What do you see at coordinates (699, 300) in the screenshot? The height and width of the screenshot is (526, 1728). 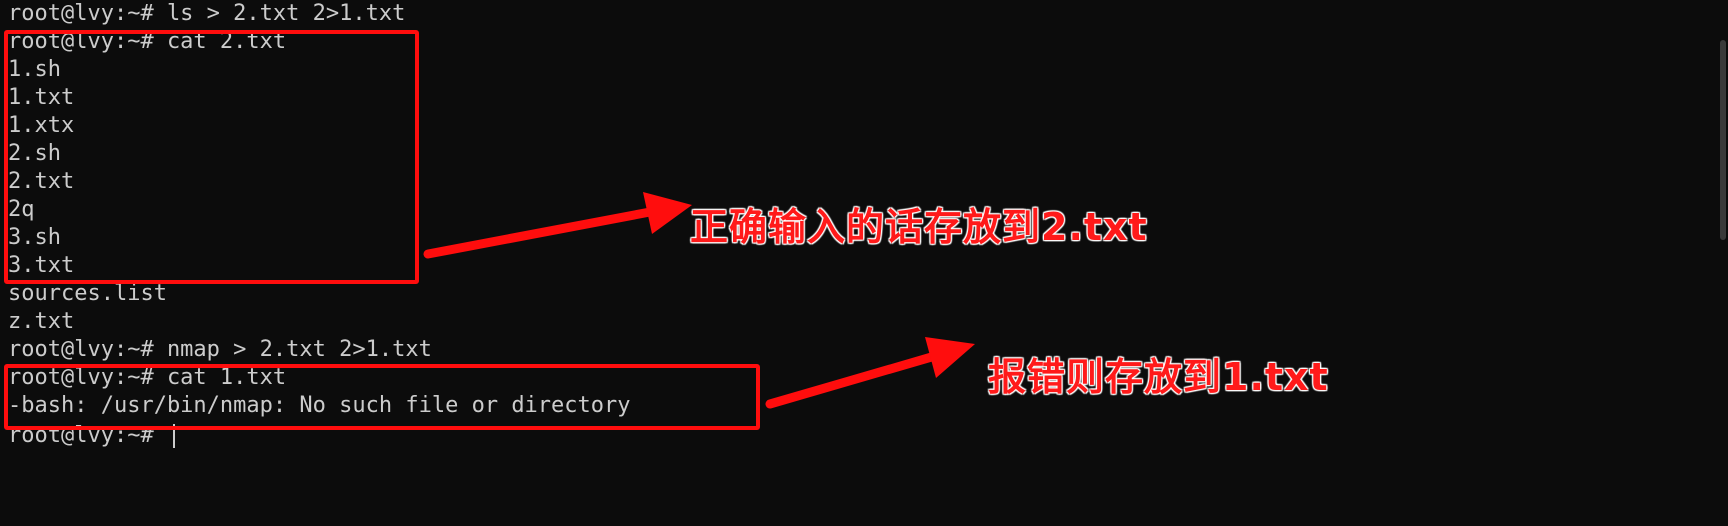 I see `annotation-arrows` at bounding box center [699, 300].